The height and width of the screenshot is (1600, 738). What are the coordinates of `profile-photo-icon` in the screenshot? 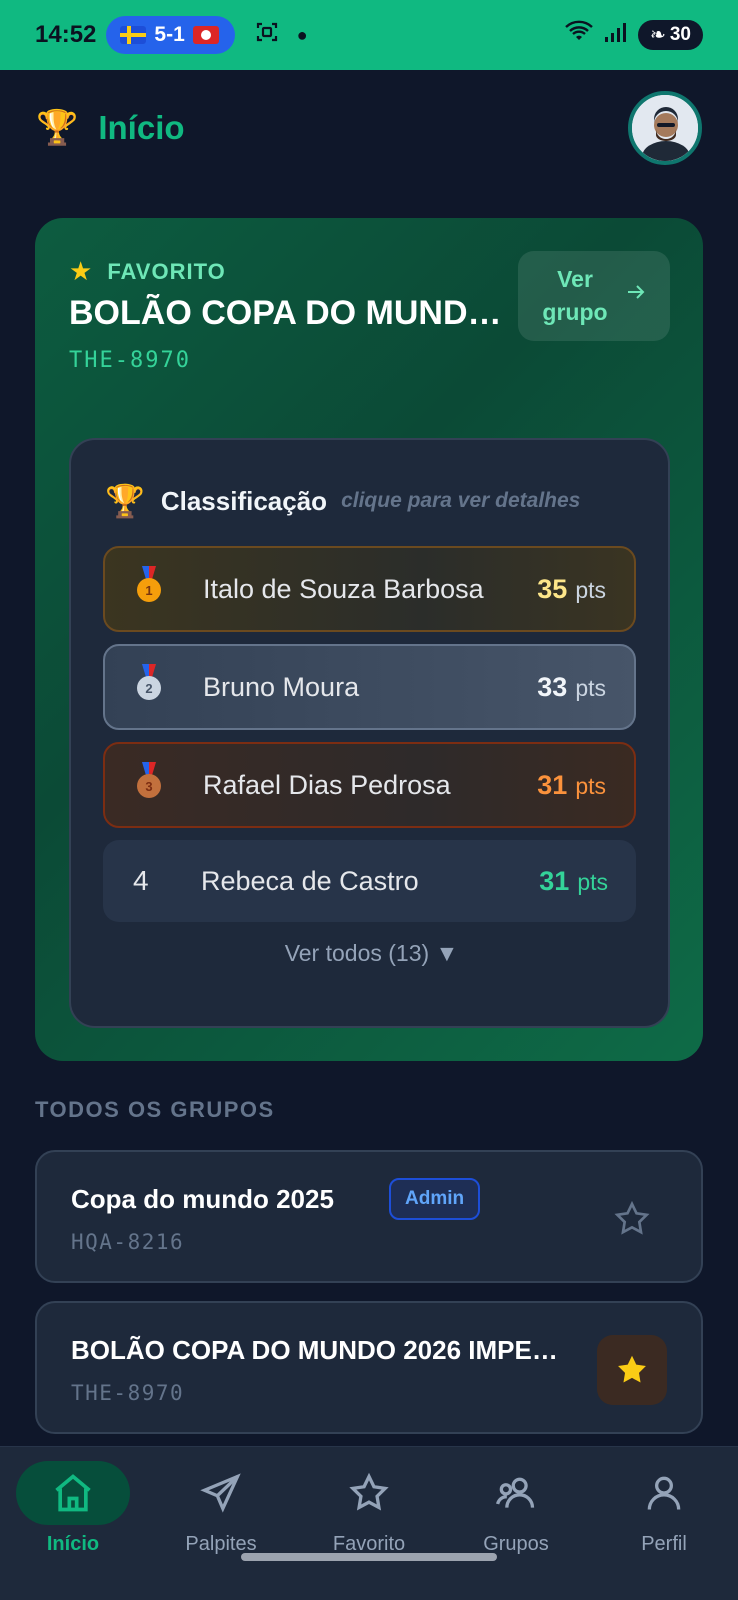 It's located at (665, 127).